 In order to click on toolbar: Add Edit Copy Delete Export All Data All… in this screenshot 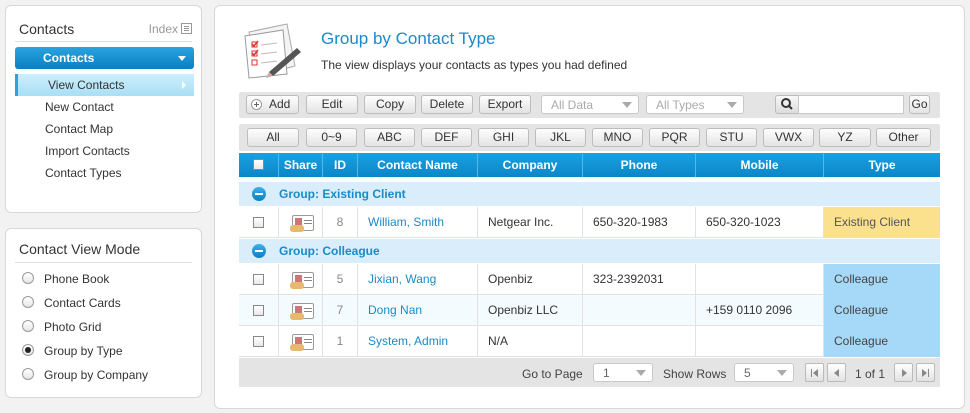, I will do `click(589, 105)`.